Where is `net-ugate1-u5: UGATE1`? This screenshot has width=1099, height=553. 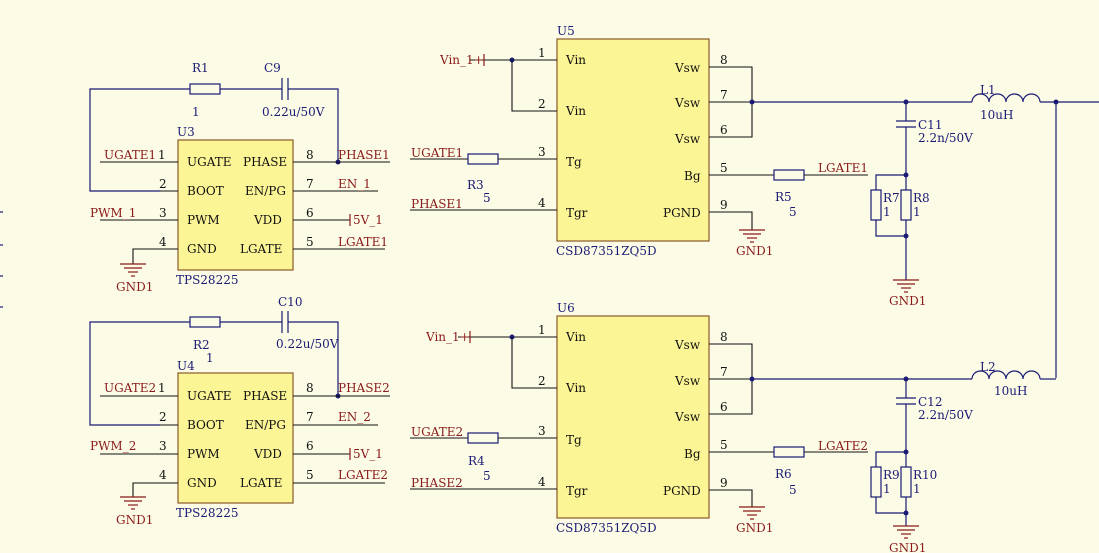
net-ugate1-u5: UGATE1 is located at coordinates (437, 153).